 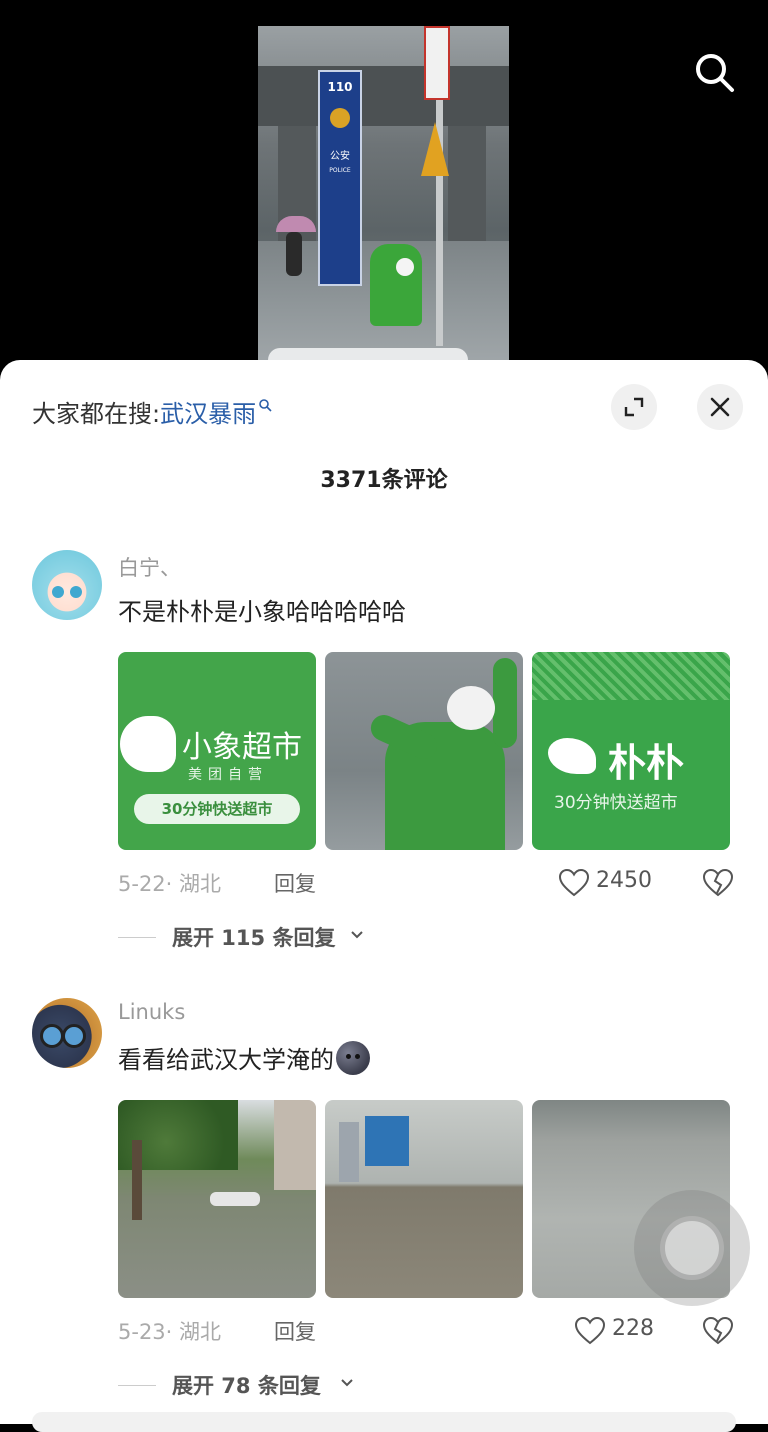 I want to click on like-count: 2450, so click(x=624, y=880).